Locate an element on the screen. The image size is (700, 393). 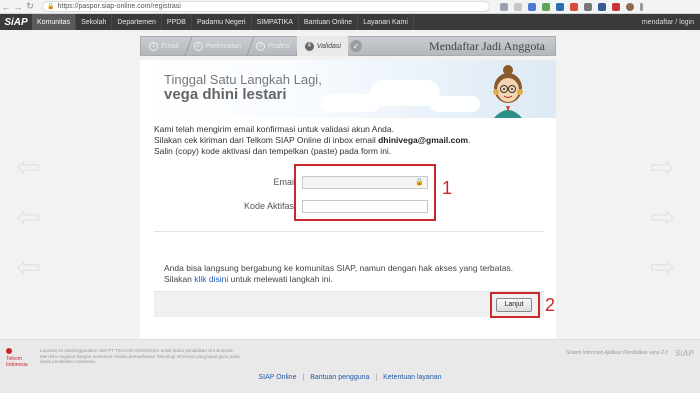
step-validasi: 4 Validasi is located at coordinates (322, 46).